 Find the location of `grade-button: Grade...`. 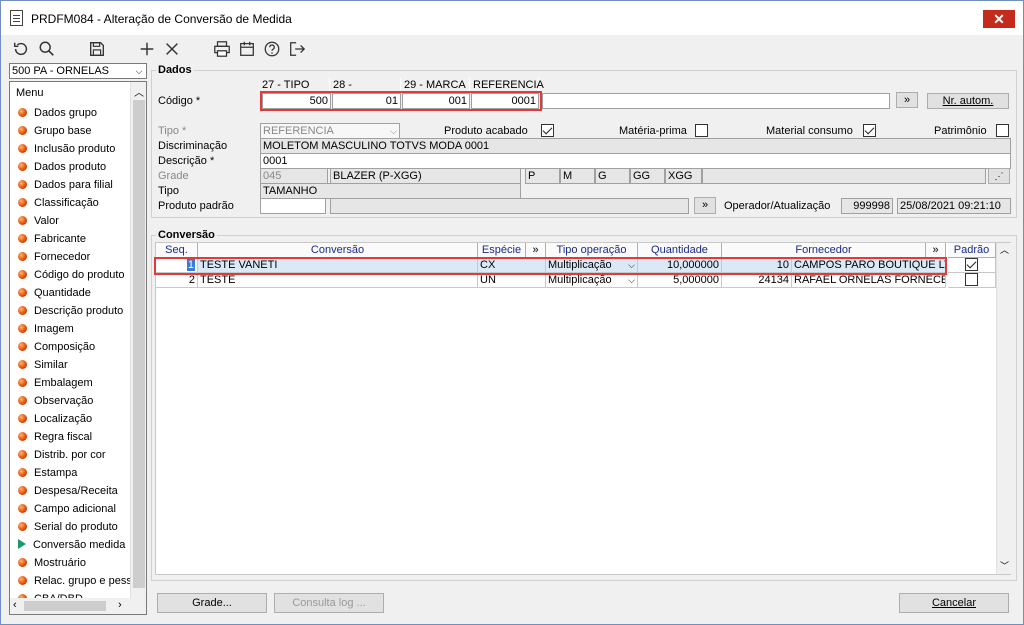

grade-button: Grade... is located at coordinates (212, 603).